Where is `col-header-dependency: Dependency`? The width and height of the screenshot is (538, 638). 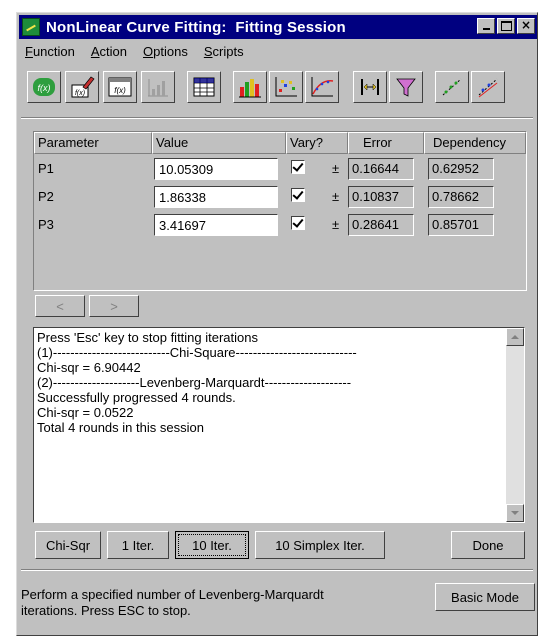
col-header-dependency: Dependency is located at coordinates (475, 143).